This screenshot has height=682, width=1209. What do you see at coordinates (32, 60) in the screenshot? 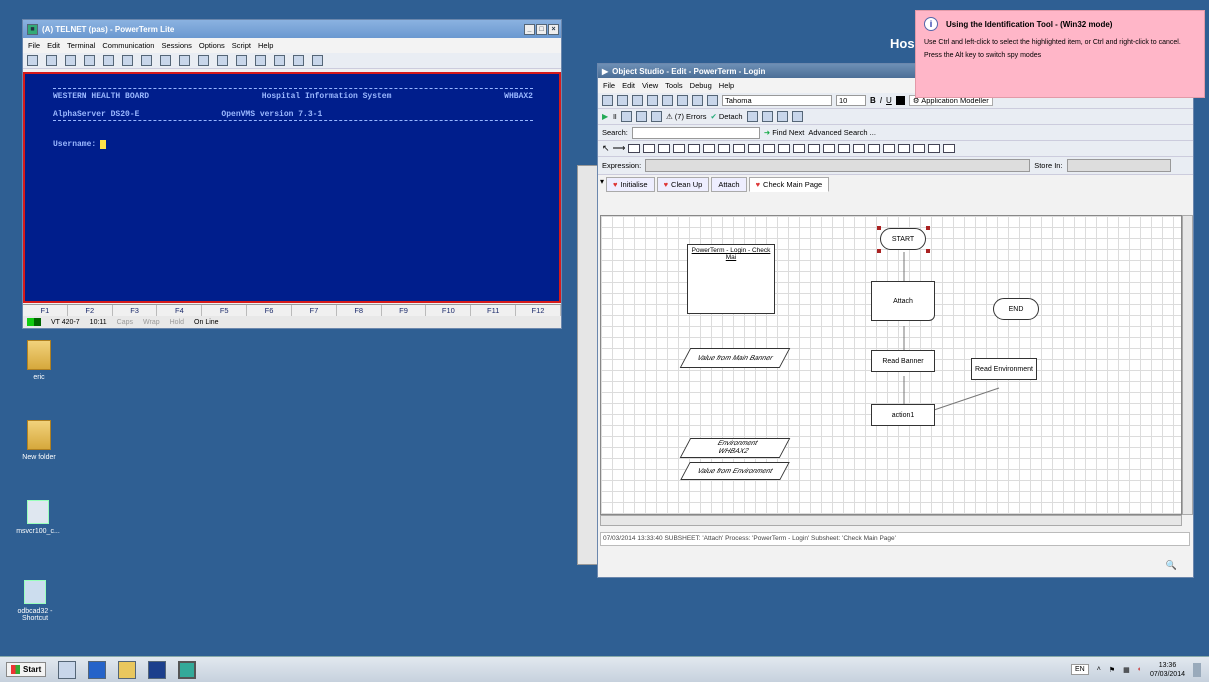
I see `connect-icon` at bounding box center [32, 60].